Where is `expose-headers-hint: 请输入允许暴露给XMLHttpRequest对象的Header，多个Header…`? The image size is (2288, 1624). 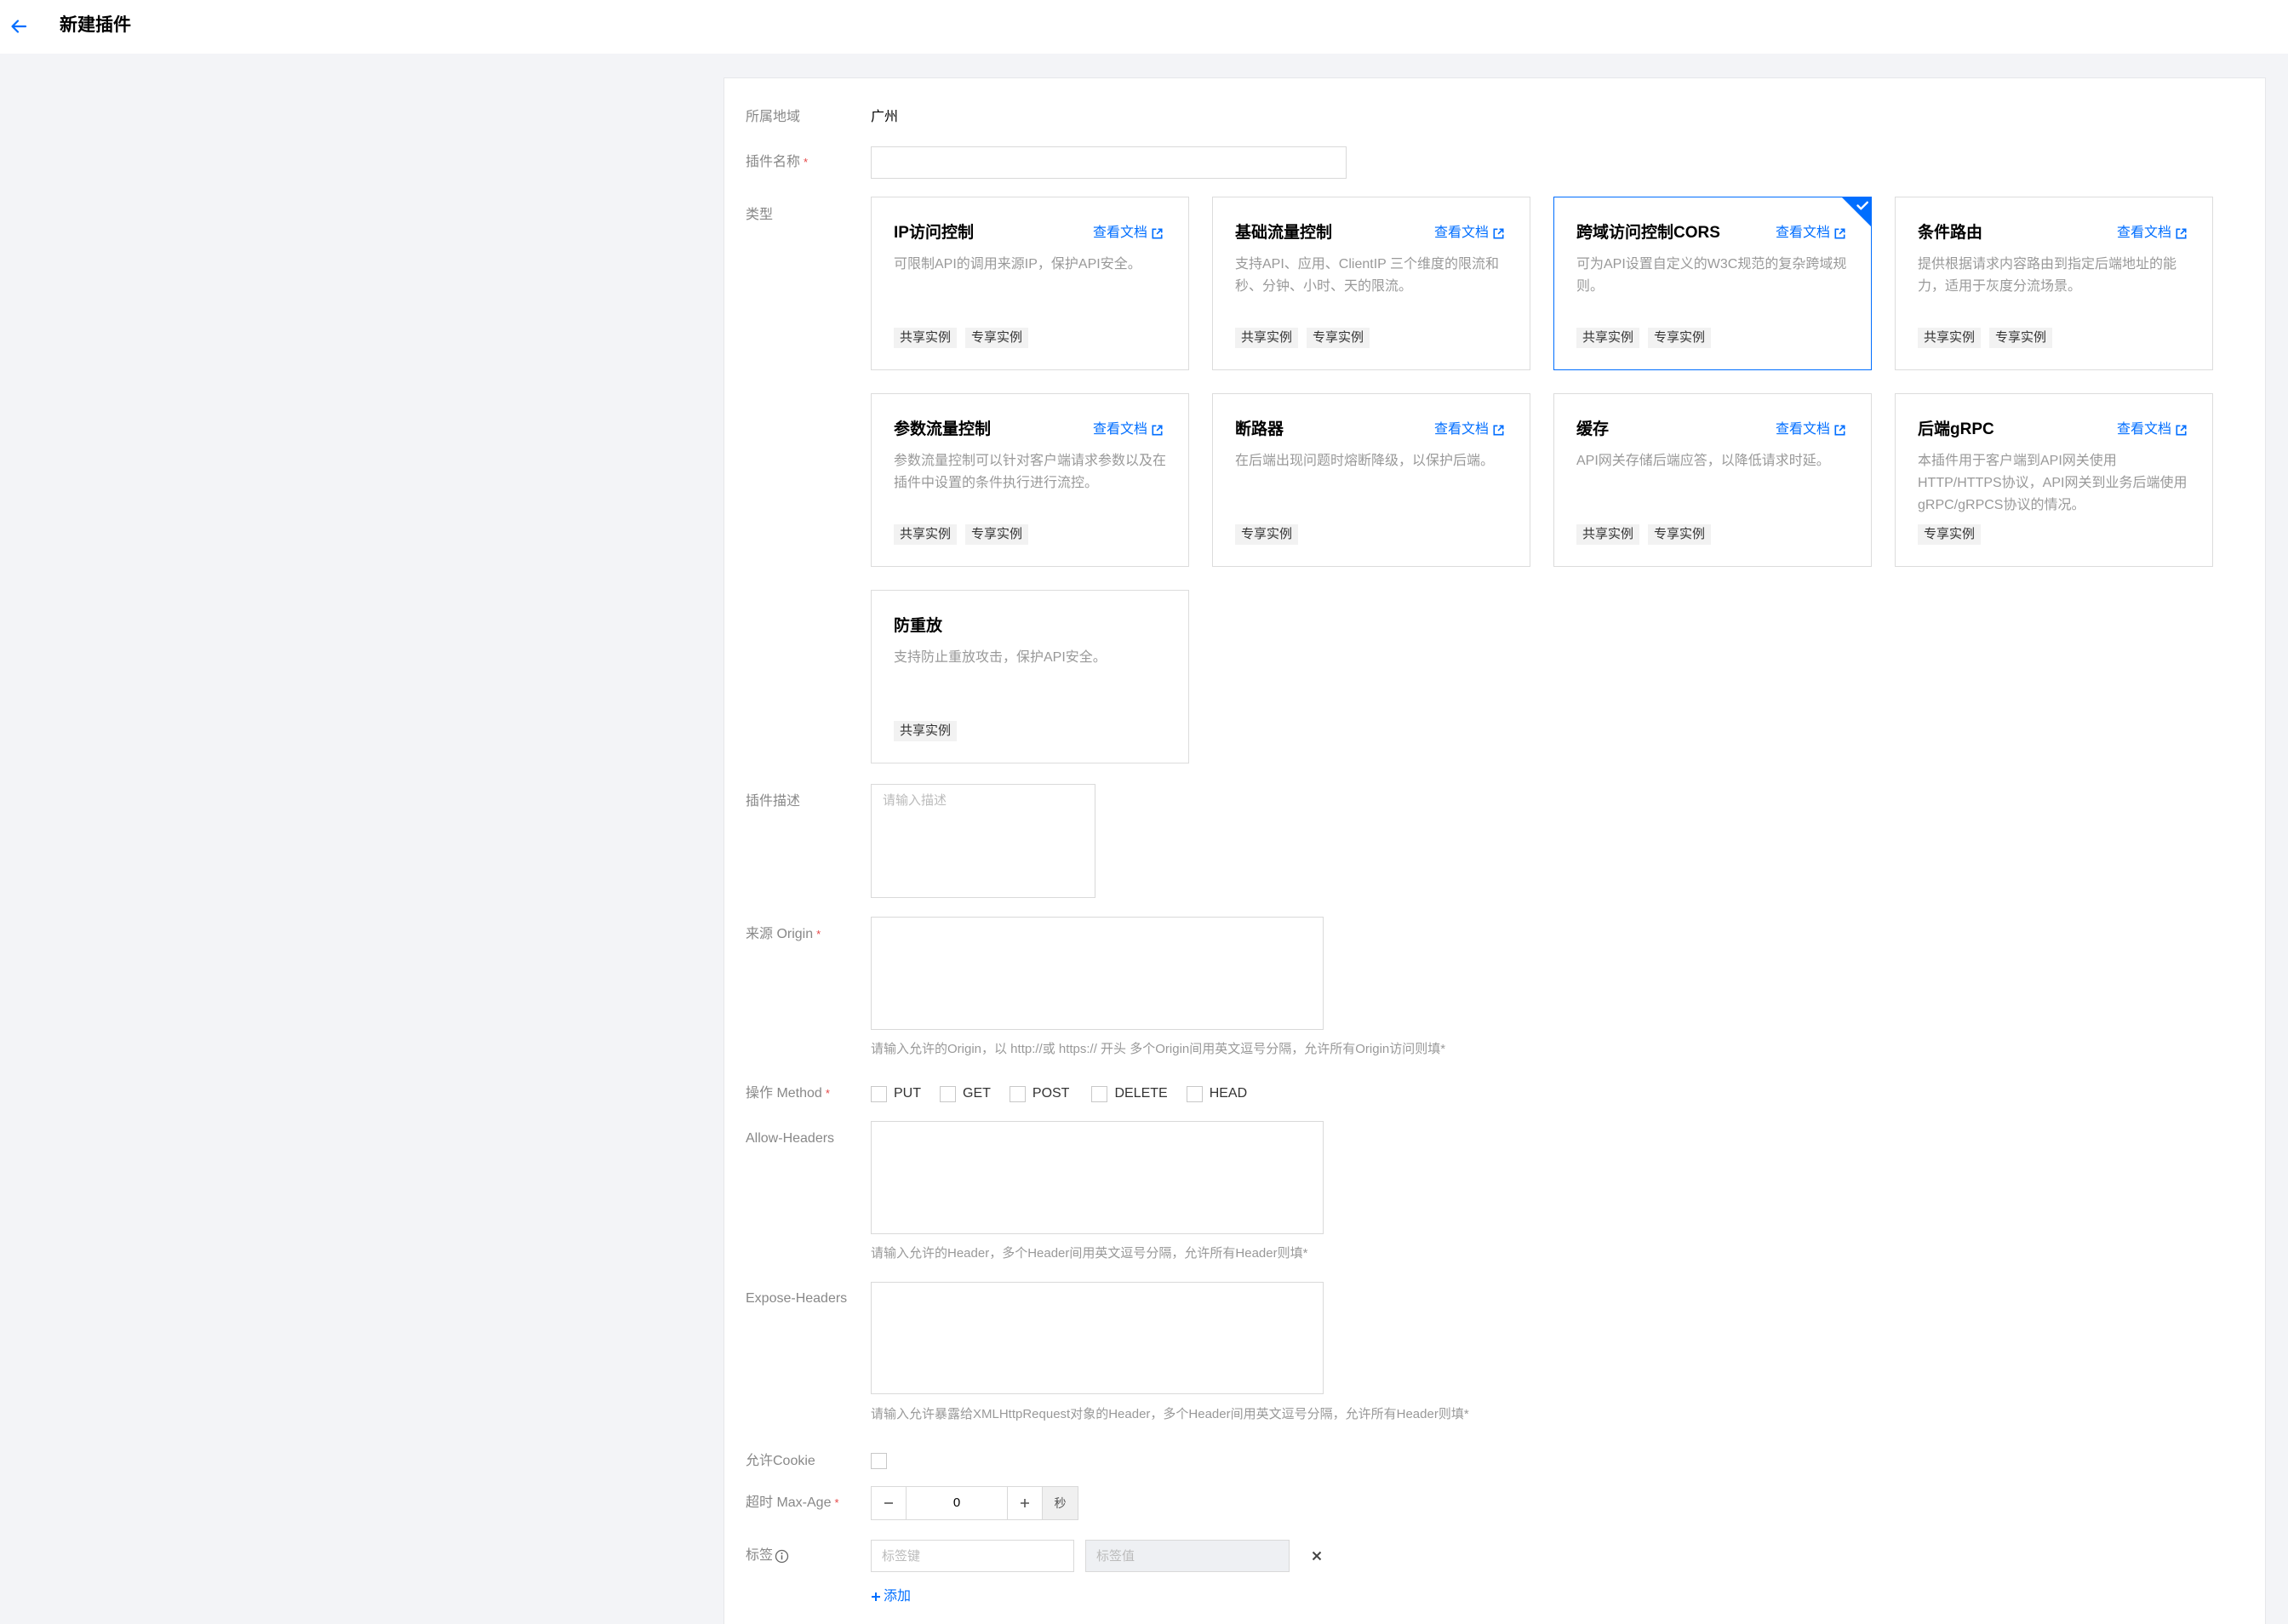 expose-headers-hint: 请输入允许暴露给XMLHttpRequest对象的Header，多个Header… is located at coordinates (1170, 1414).